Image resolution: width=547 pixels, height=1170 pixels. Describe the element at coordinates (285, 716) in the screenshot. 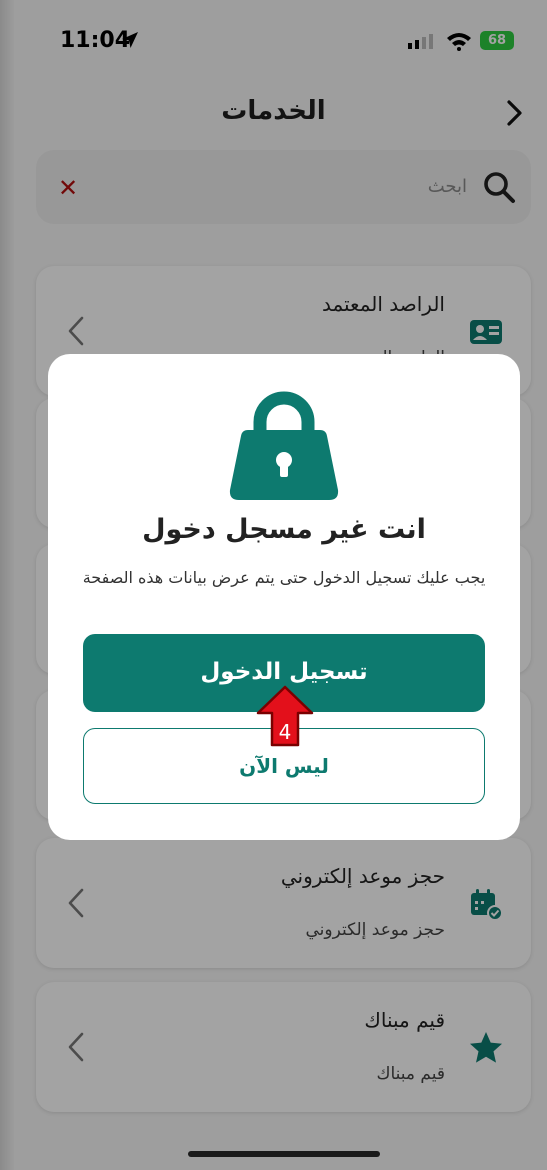

I see `step-annotation-arrow: 4` at that location.